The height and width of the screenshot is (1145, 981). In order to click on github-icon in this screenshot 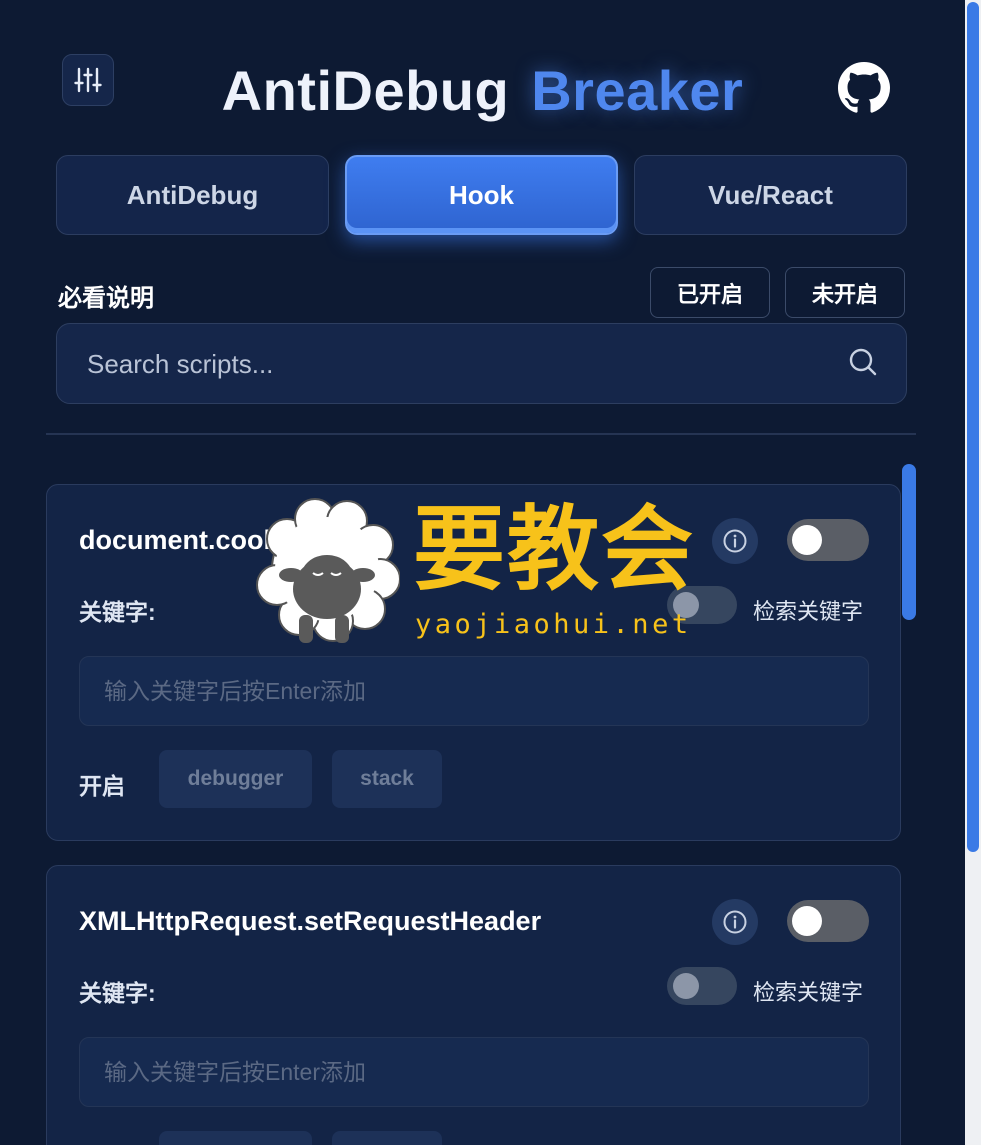, I will do `click(864, 87)`.